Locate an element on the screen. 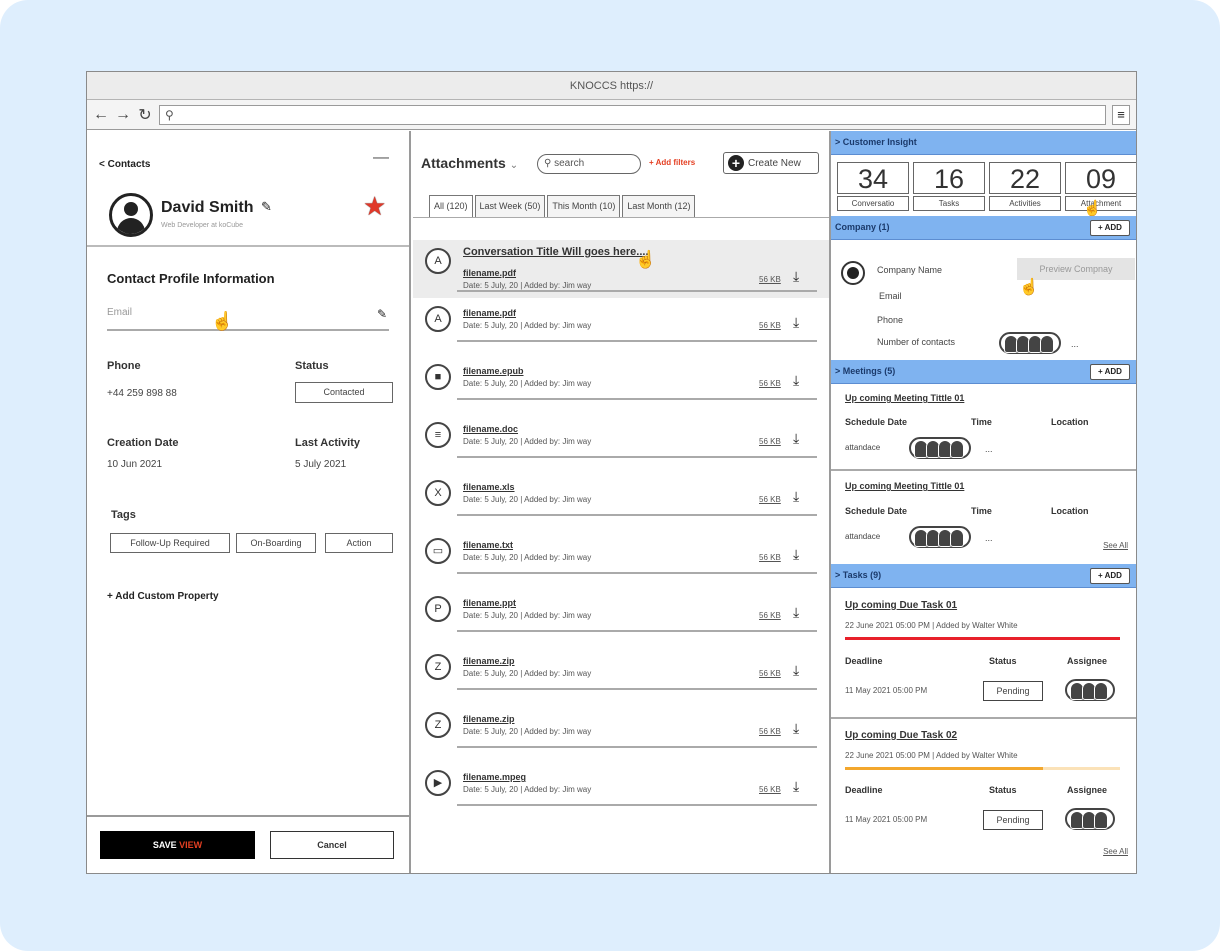 This screenshot has width=1220, height=951. attachment-size: 56 KB is located at coordinates (770, 673).